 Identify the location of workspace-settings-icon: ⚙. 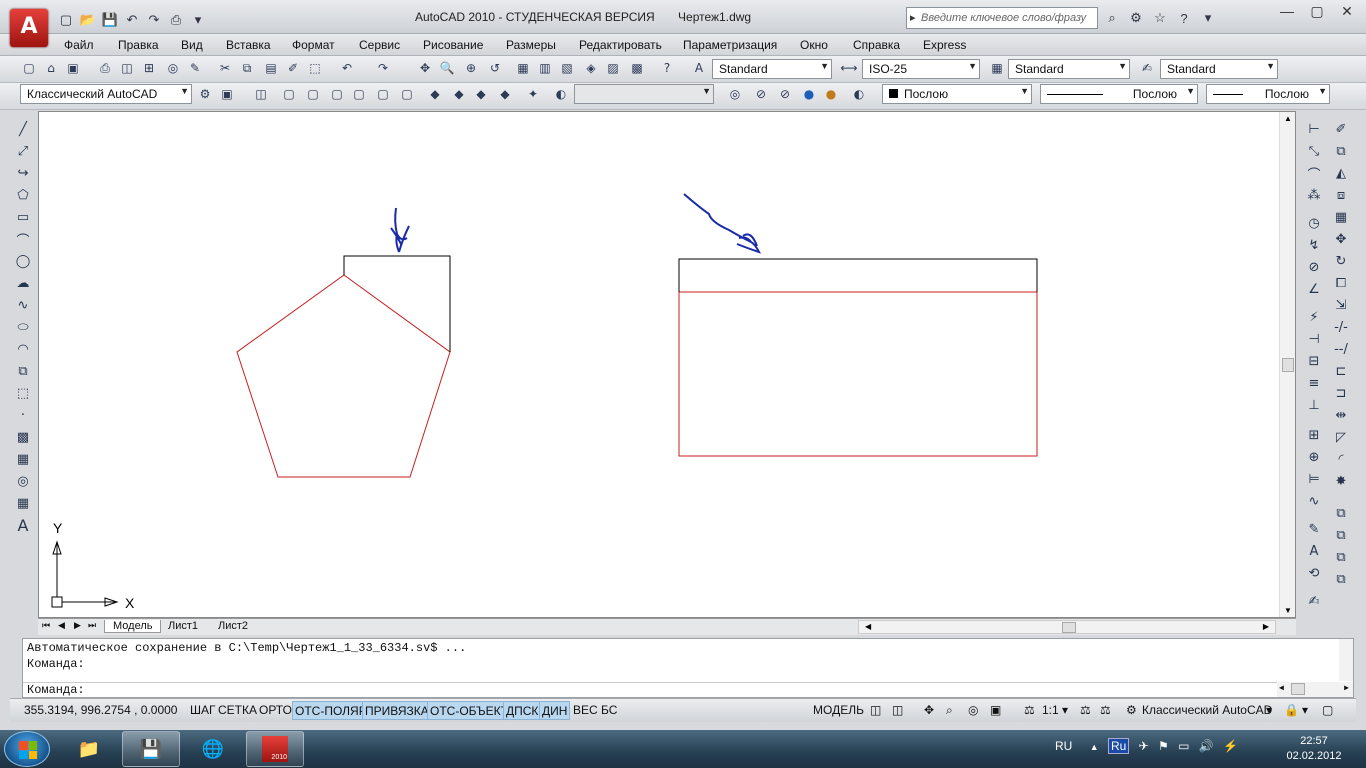
(205, 94).